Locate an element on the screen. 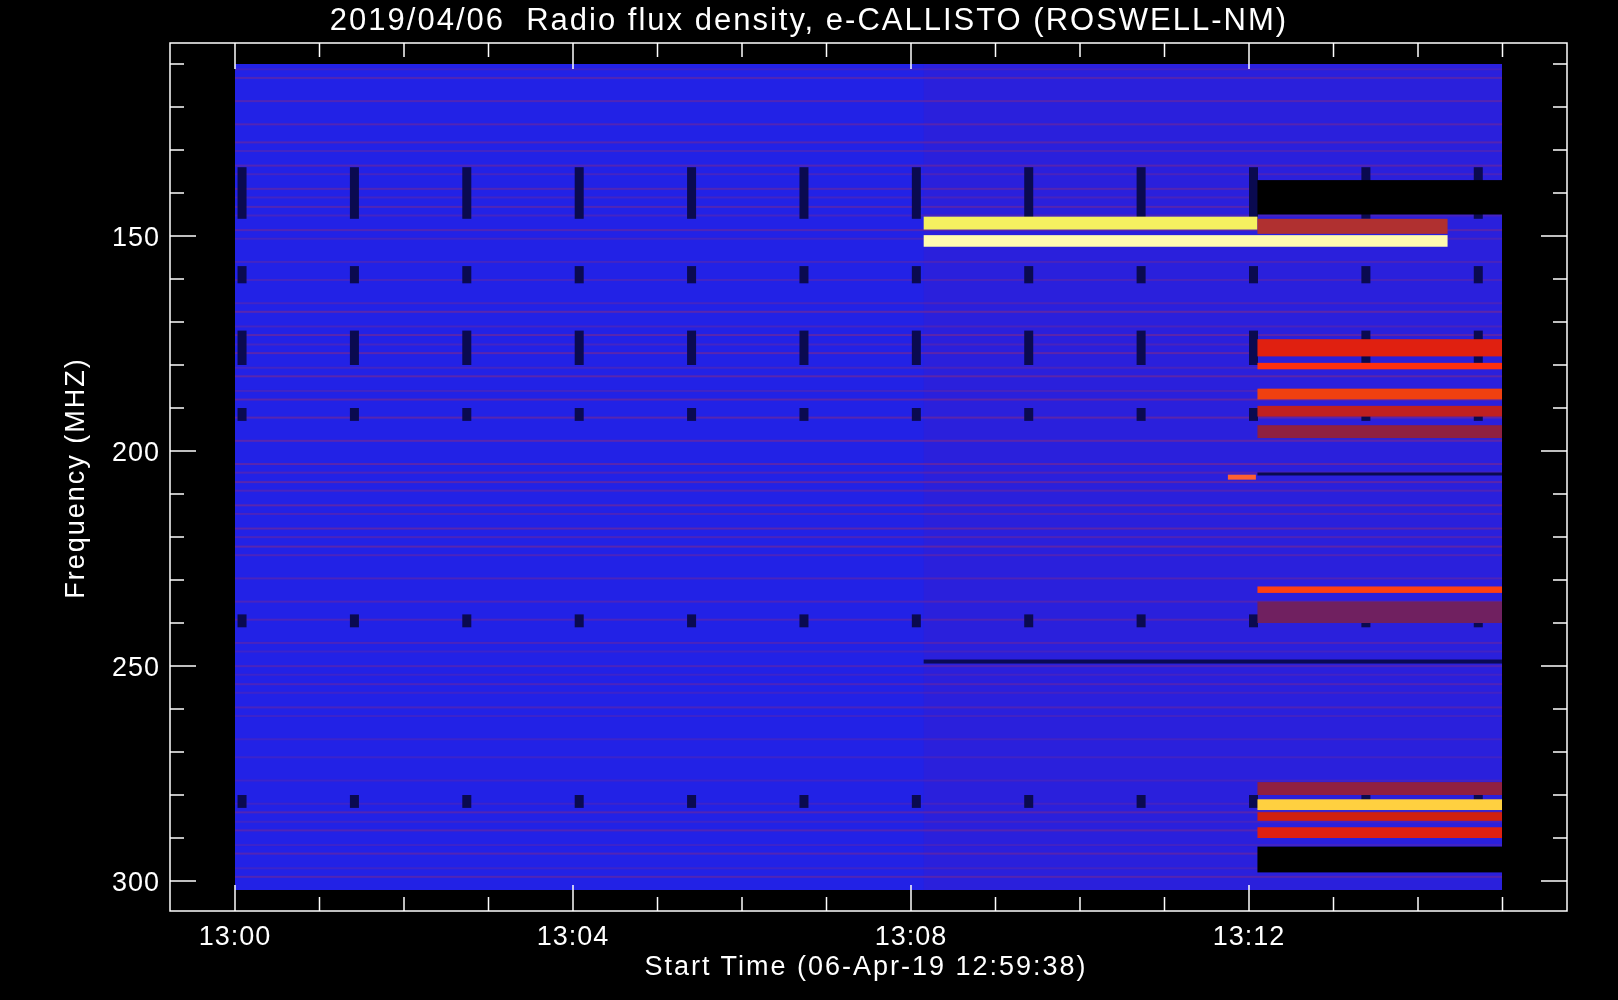 The image size is (1618, 1000). x-axis-label: Start Time (06-Apr-19 12:59:38) is located at coordinates (866, 966).